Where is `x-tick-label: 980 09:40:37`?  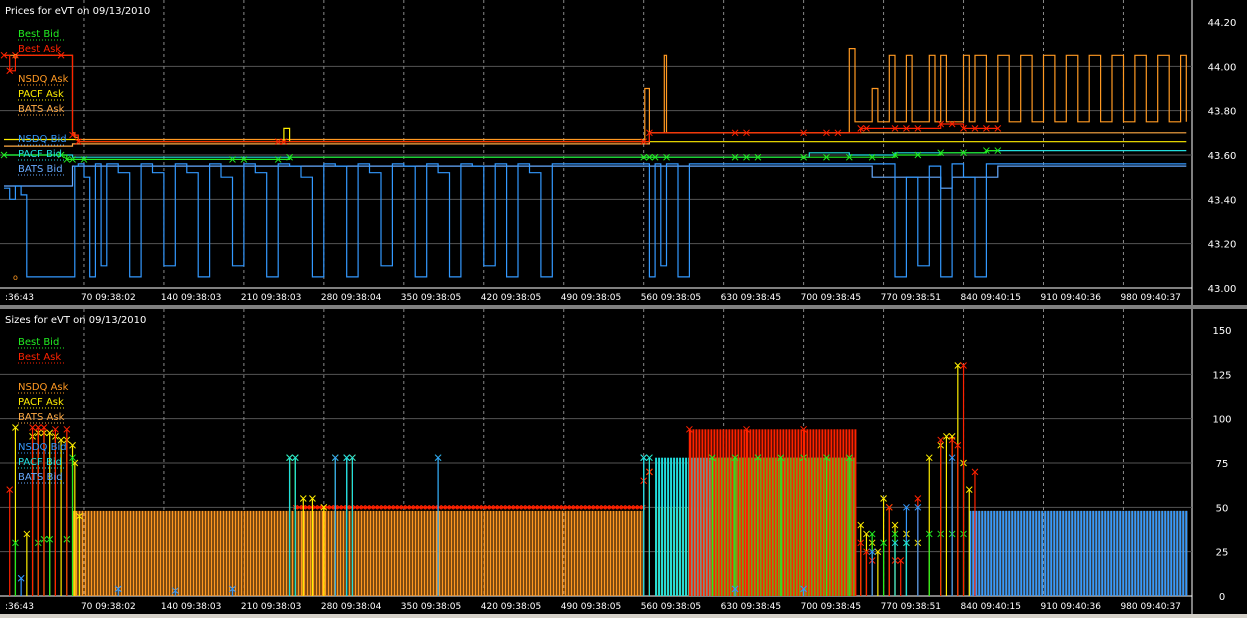
x-tick-label: 980 09:40:37 is located at coordinates (1150, 298).